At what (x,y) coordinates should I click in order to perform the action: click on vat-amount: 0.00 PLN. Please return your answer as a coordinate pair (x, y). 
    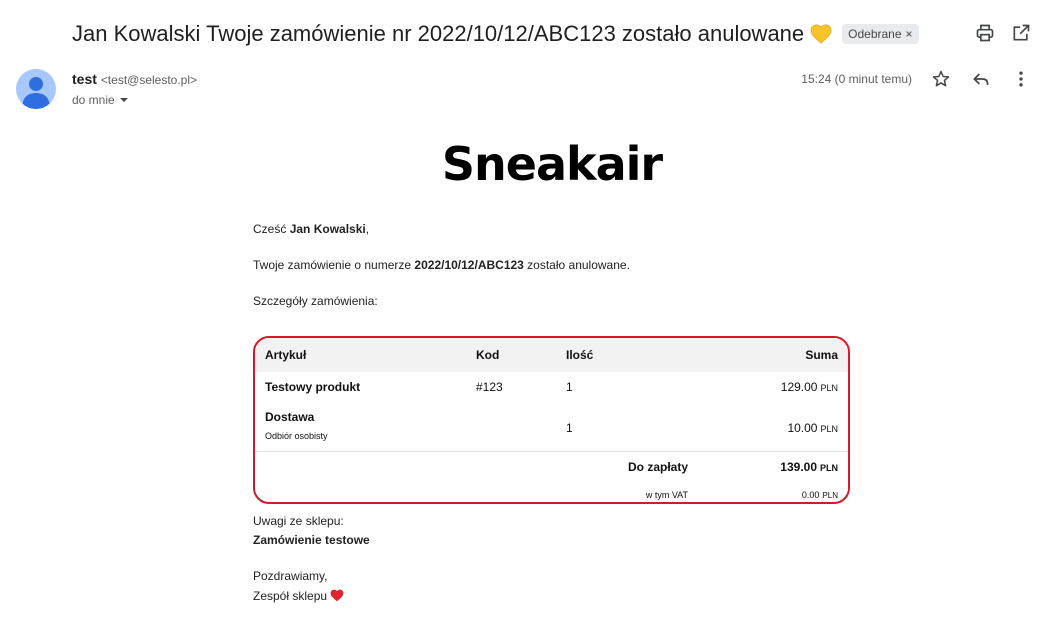
    Looking at the image, I should click on (820, 495).